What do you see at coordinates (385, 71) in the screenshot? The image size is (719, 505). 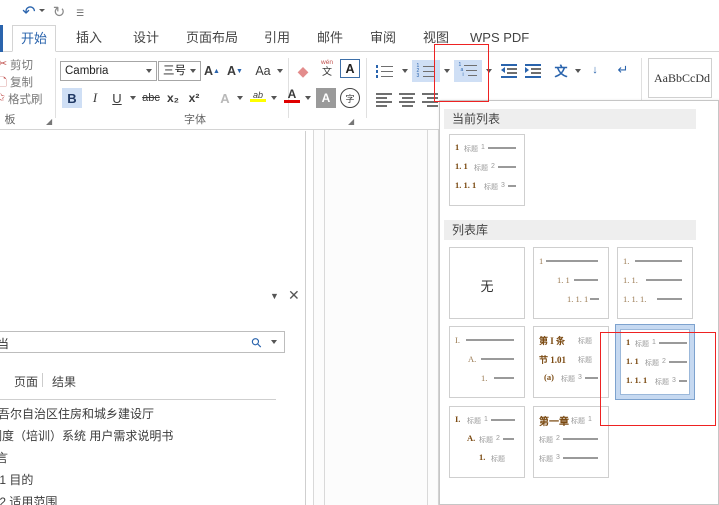 I see `bullet-list-button` at bounding box center [385, 71].